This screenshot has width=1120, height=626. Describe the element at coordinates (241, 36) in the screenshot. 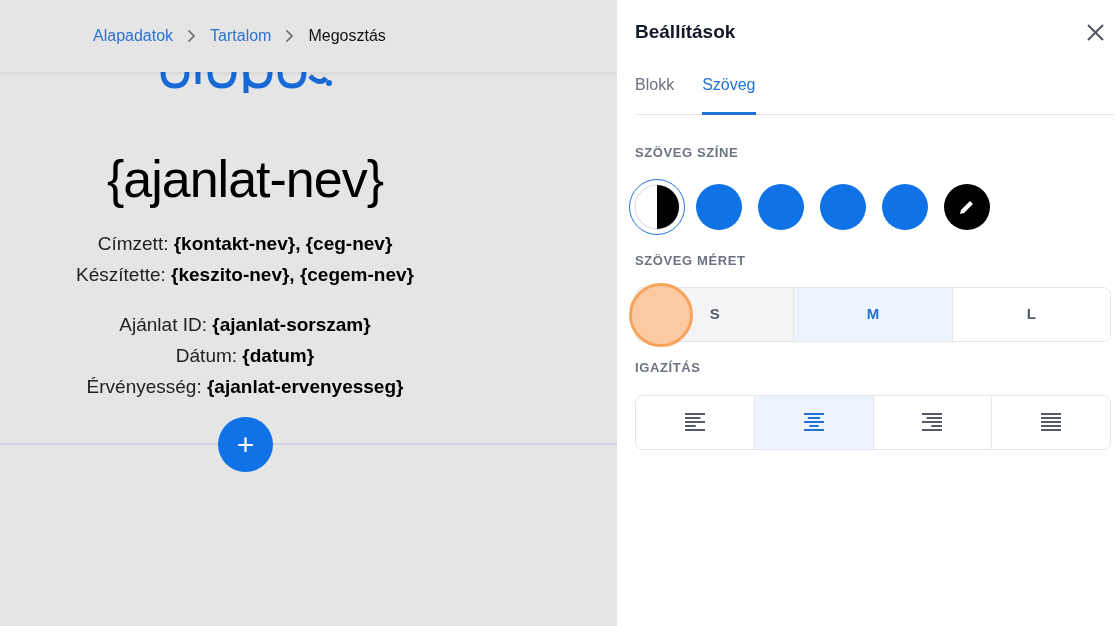

I see `breadcrumb-link: Tartalom` at that location.